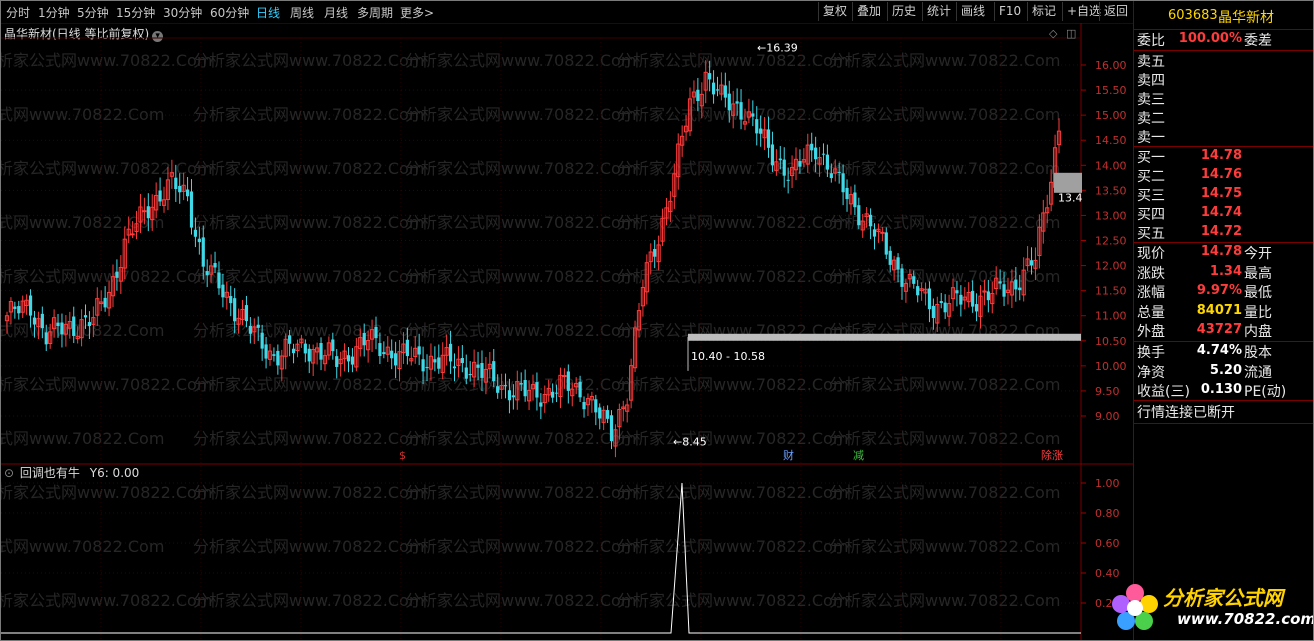 The image size is (1314, 641). What do you see at coordinates (302, 12) in the screenshot?
I see `period-tab-weekly: 周线` at bounding box center [302, 12].